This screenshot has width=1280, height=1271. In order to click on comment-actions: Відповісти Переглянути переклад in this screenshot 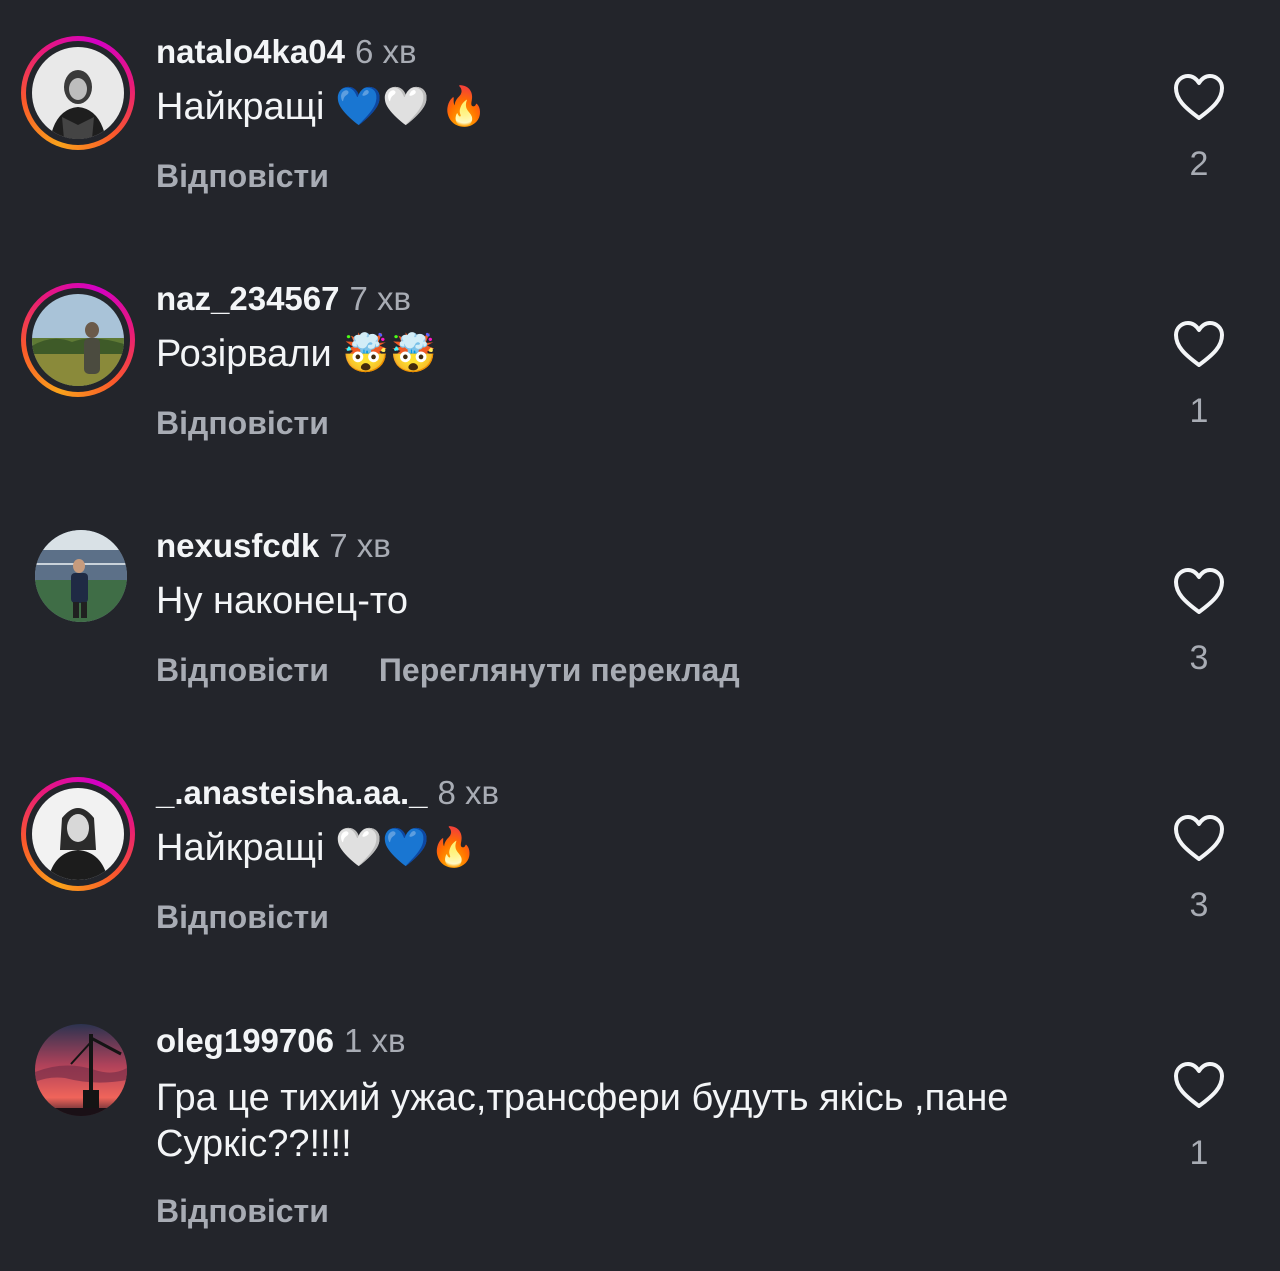, I will do `click(448, 670)`.